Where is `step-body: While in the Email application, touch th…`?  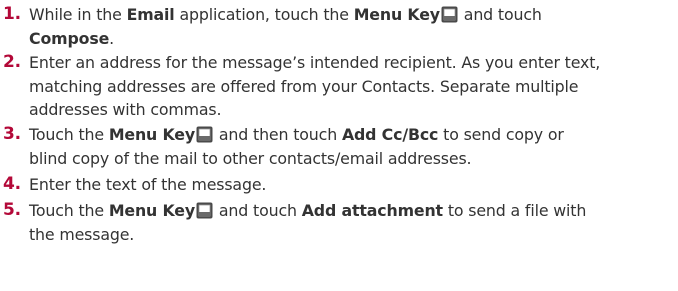
step-body: While in the Email application, touch th… is located at coordinates (285, 26).